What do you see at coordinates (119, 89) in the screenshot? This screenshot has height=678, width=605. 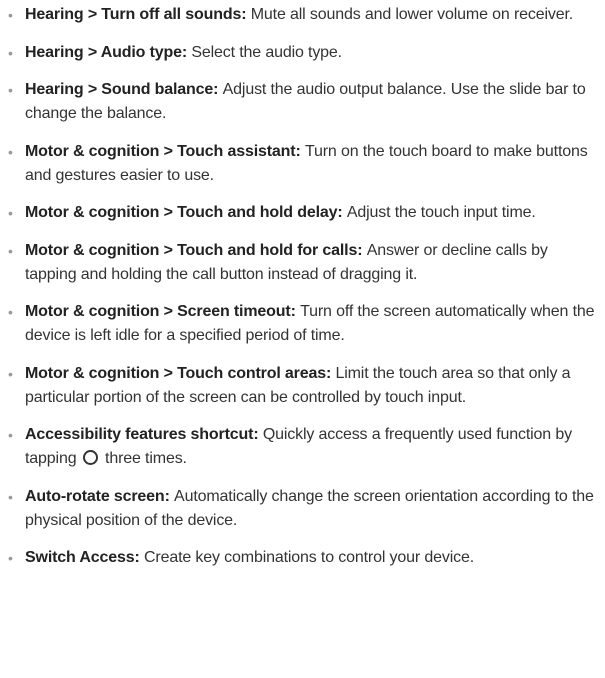 I see `item-term: Hearing > Sound balance` at bounding box center [119, 89].